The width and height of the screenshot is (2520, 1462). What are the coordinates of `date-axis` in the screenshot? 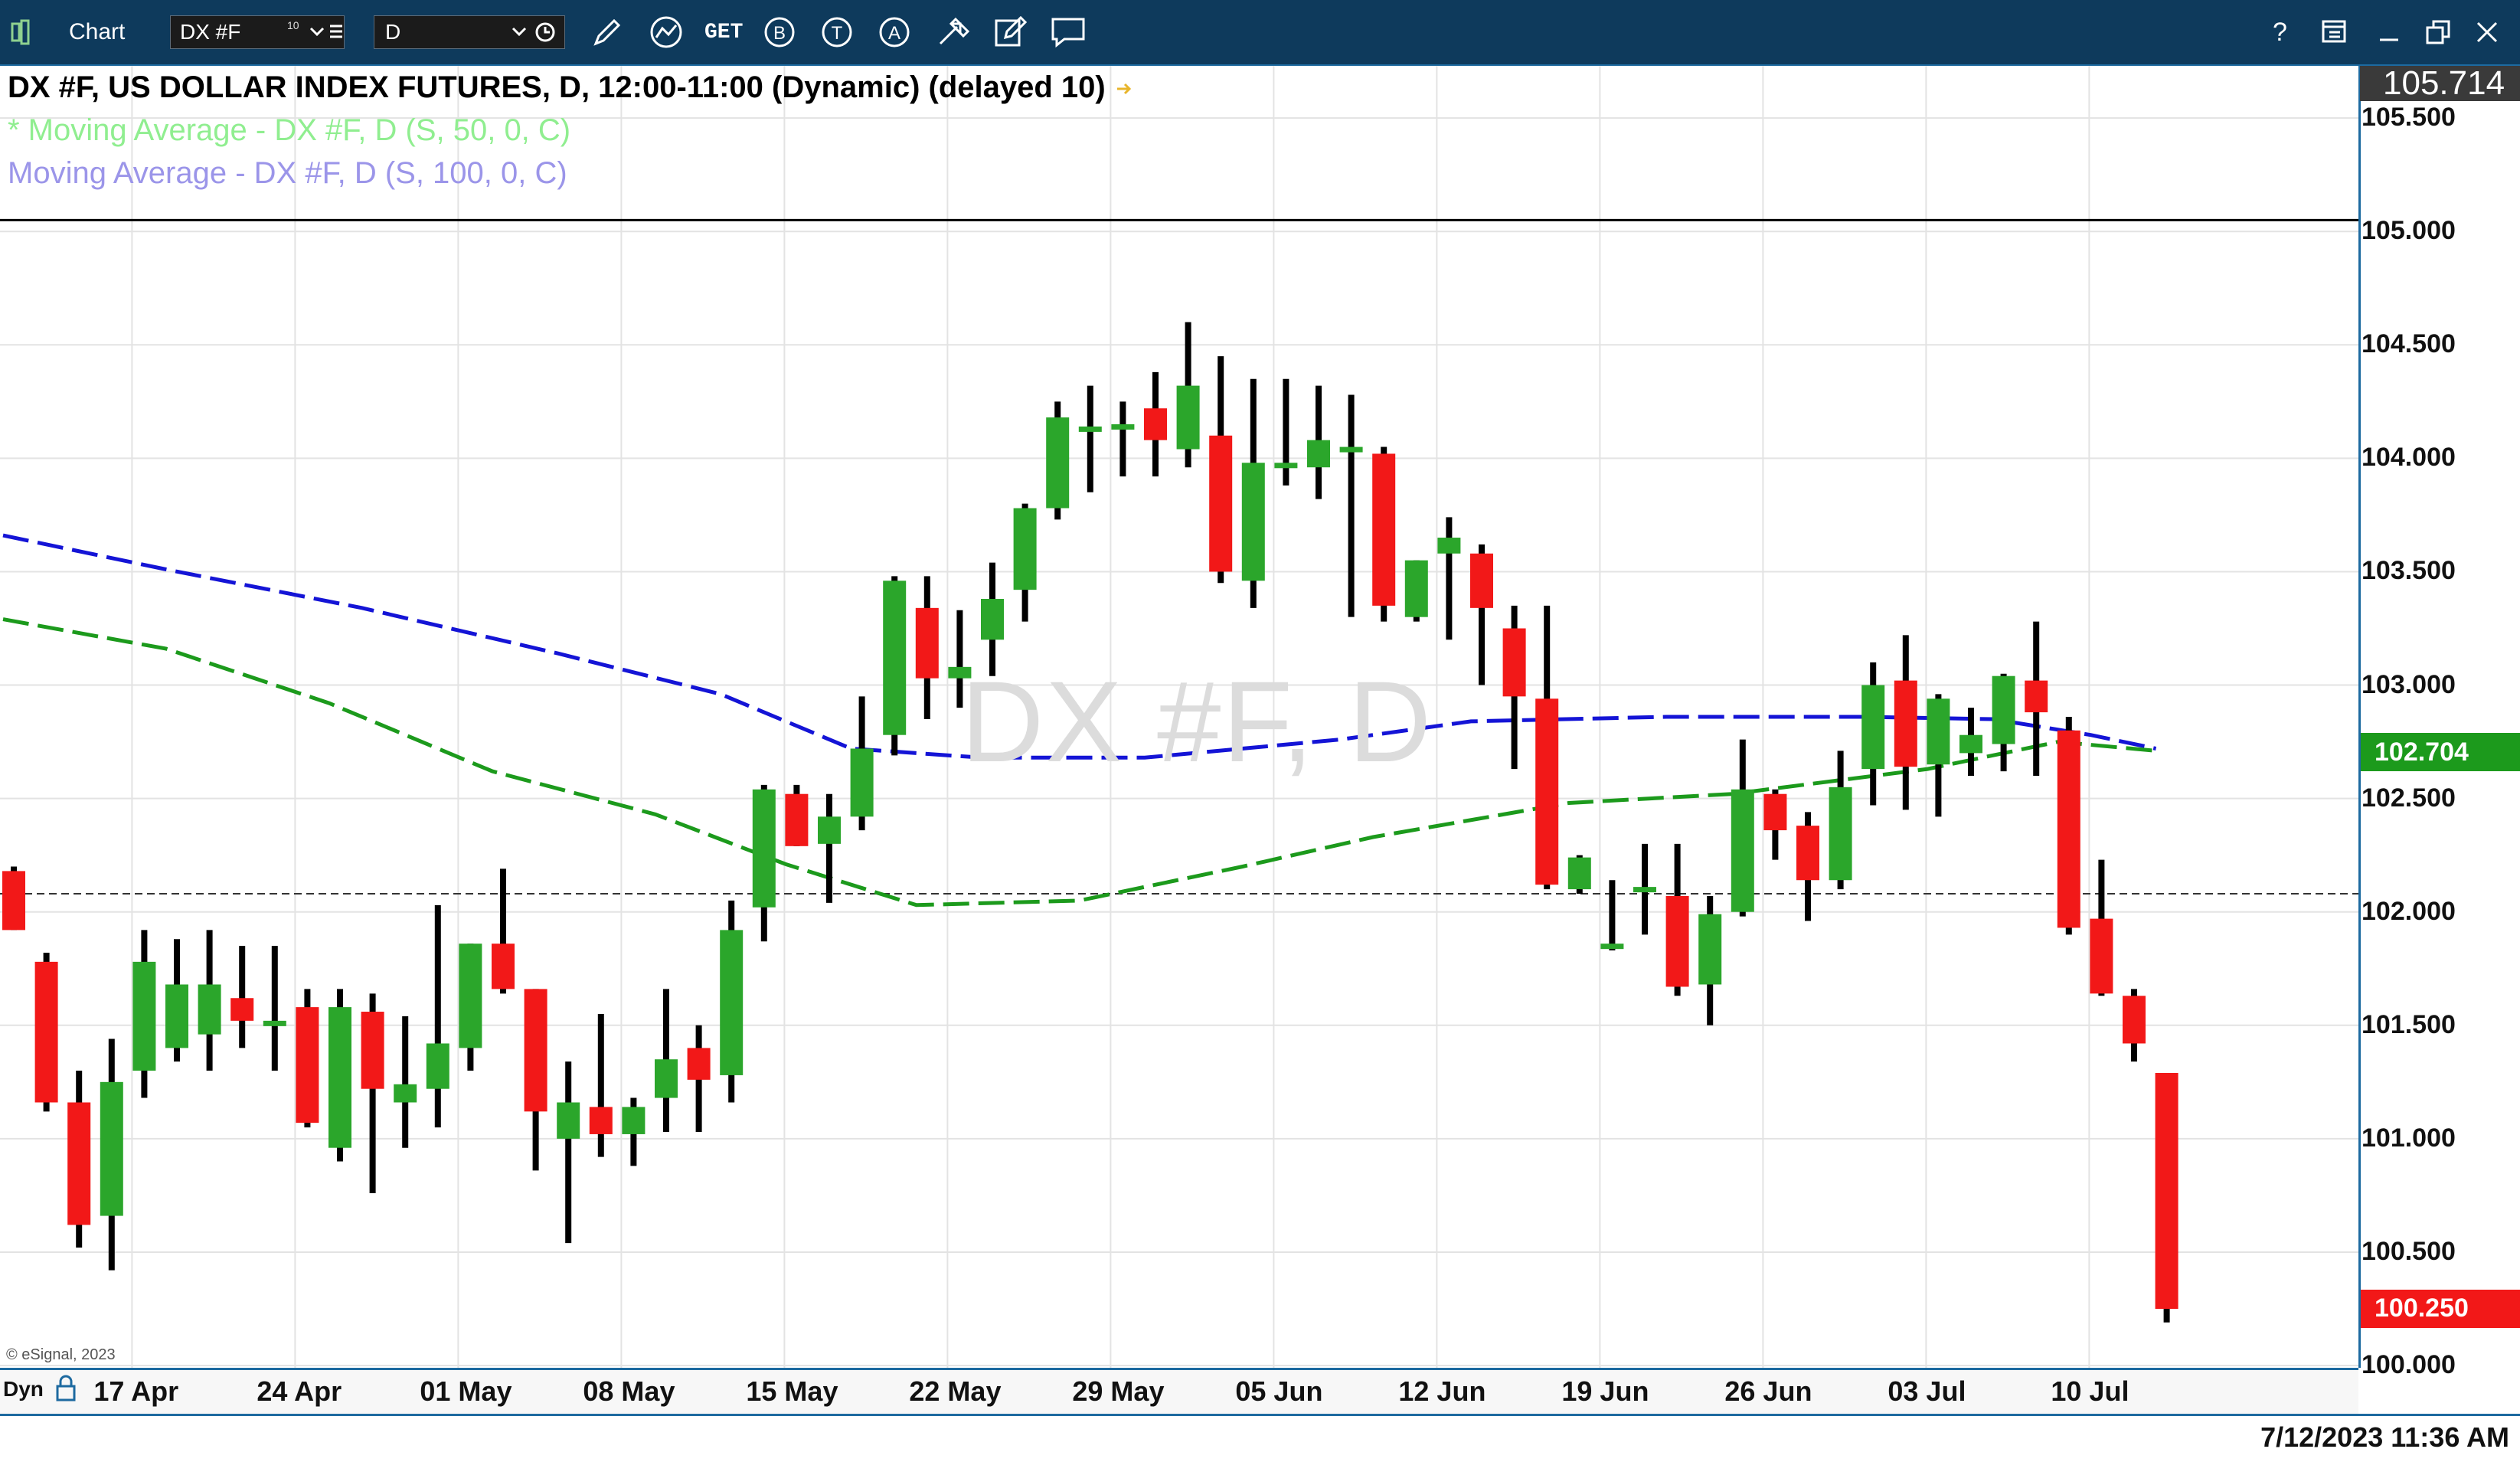 It's located at (1179, 1392).